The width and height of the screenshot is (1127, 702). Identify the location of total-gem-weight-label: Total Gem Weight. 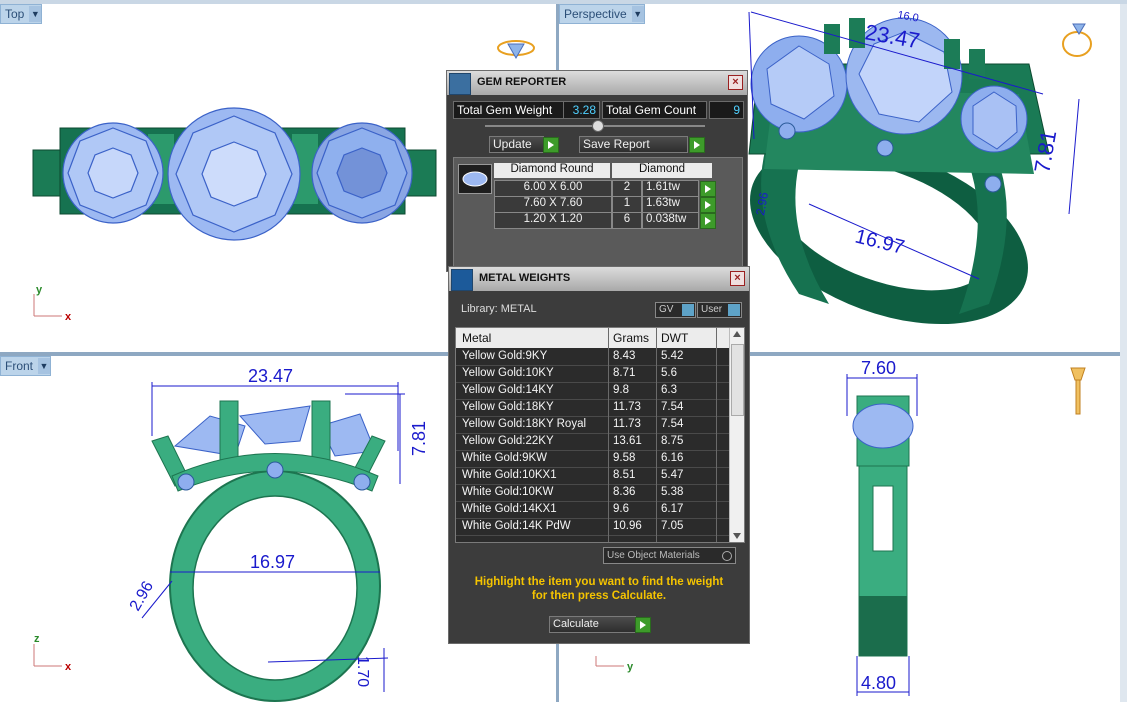
(508, 110).